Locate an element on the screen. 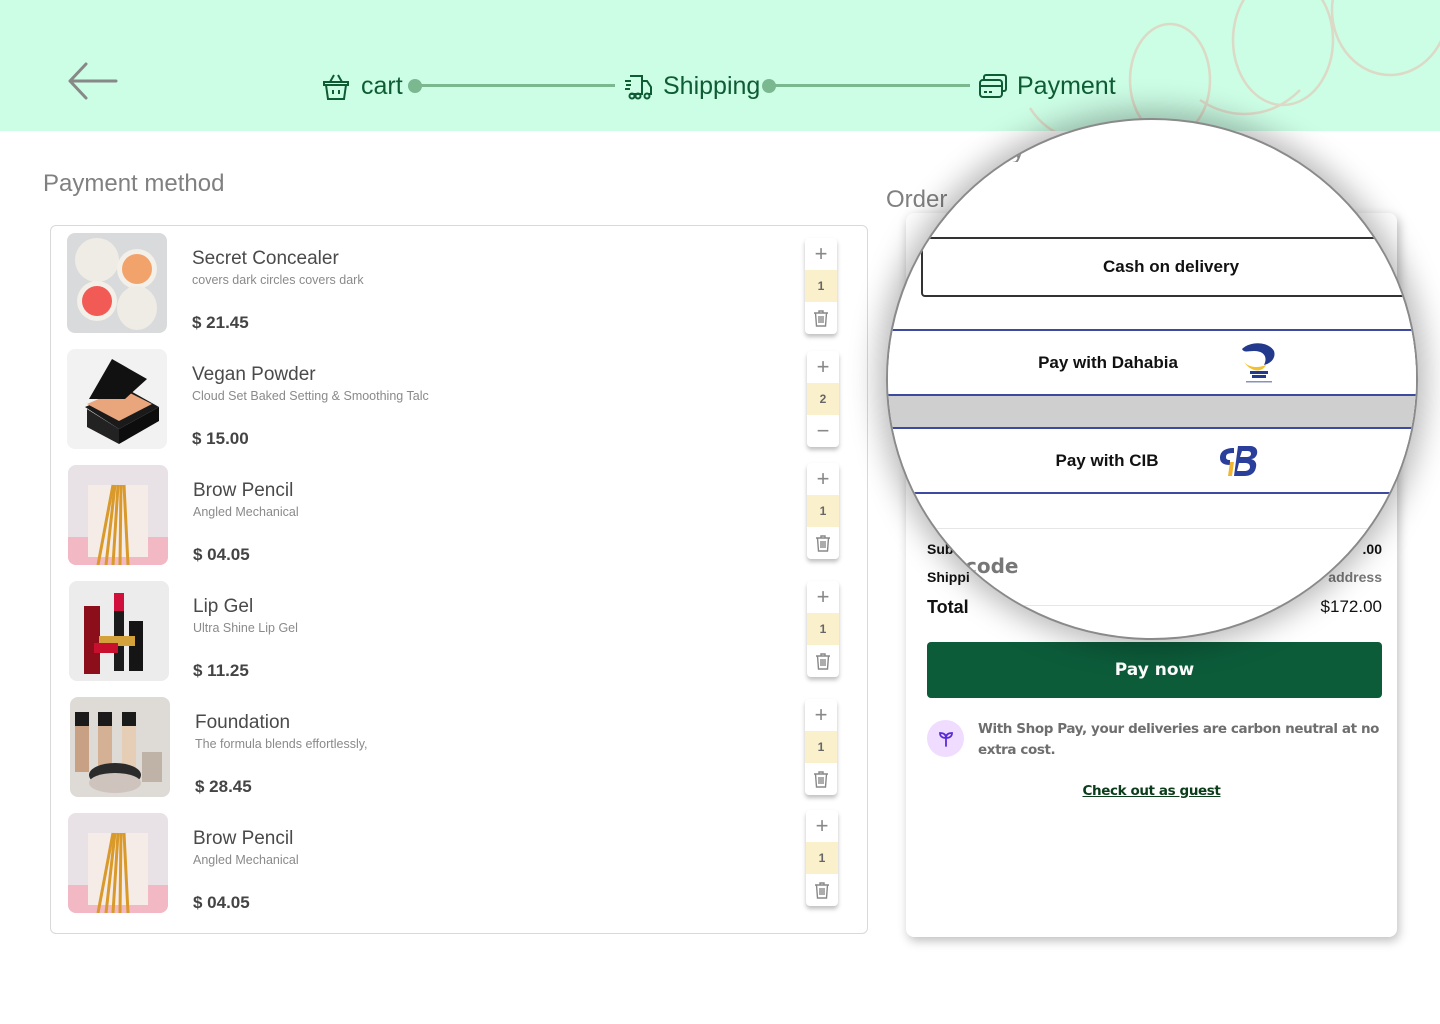  checkout-as-guest-link: Check out as guest is located at coordinates (1151, 791).